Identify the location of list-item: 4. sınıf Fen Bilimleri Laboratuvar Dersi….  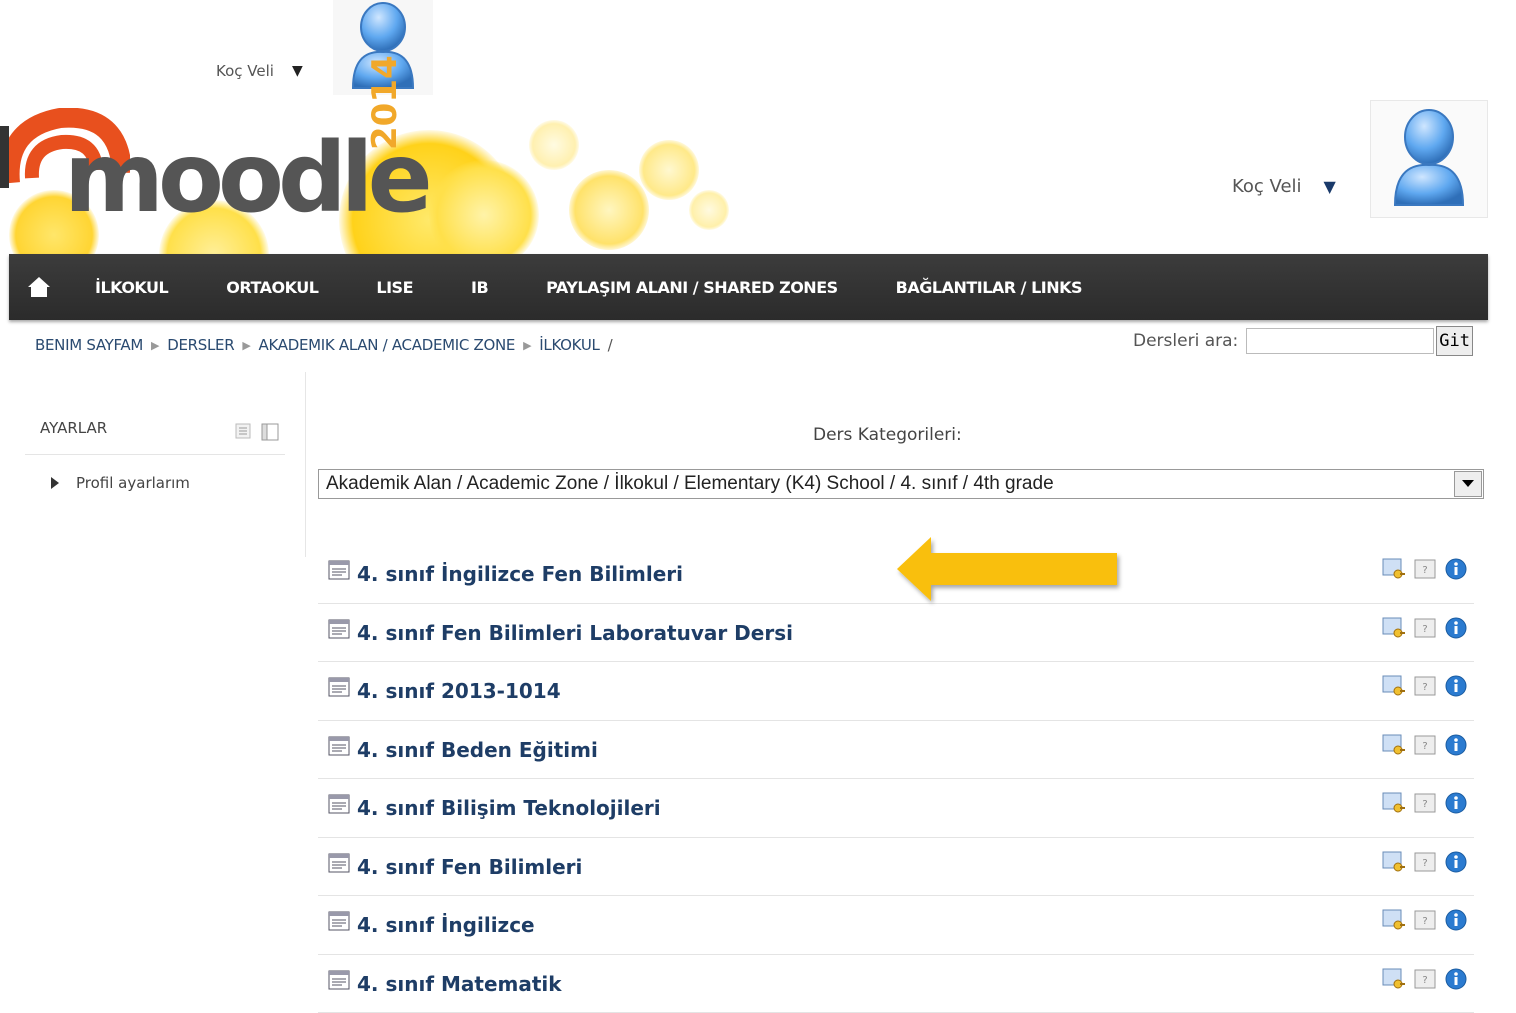
(896, 633).